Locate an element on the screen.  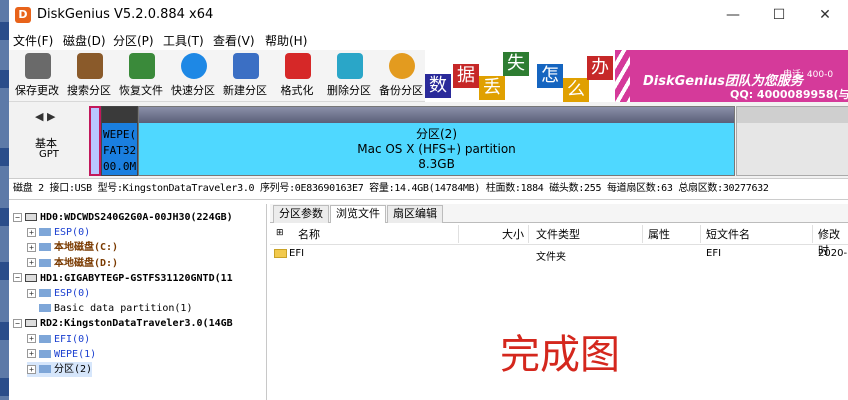
new-partition-button: 新建分区 is located at coordinates (245, 76).